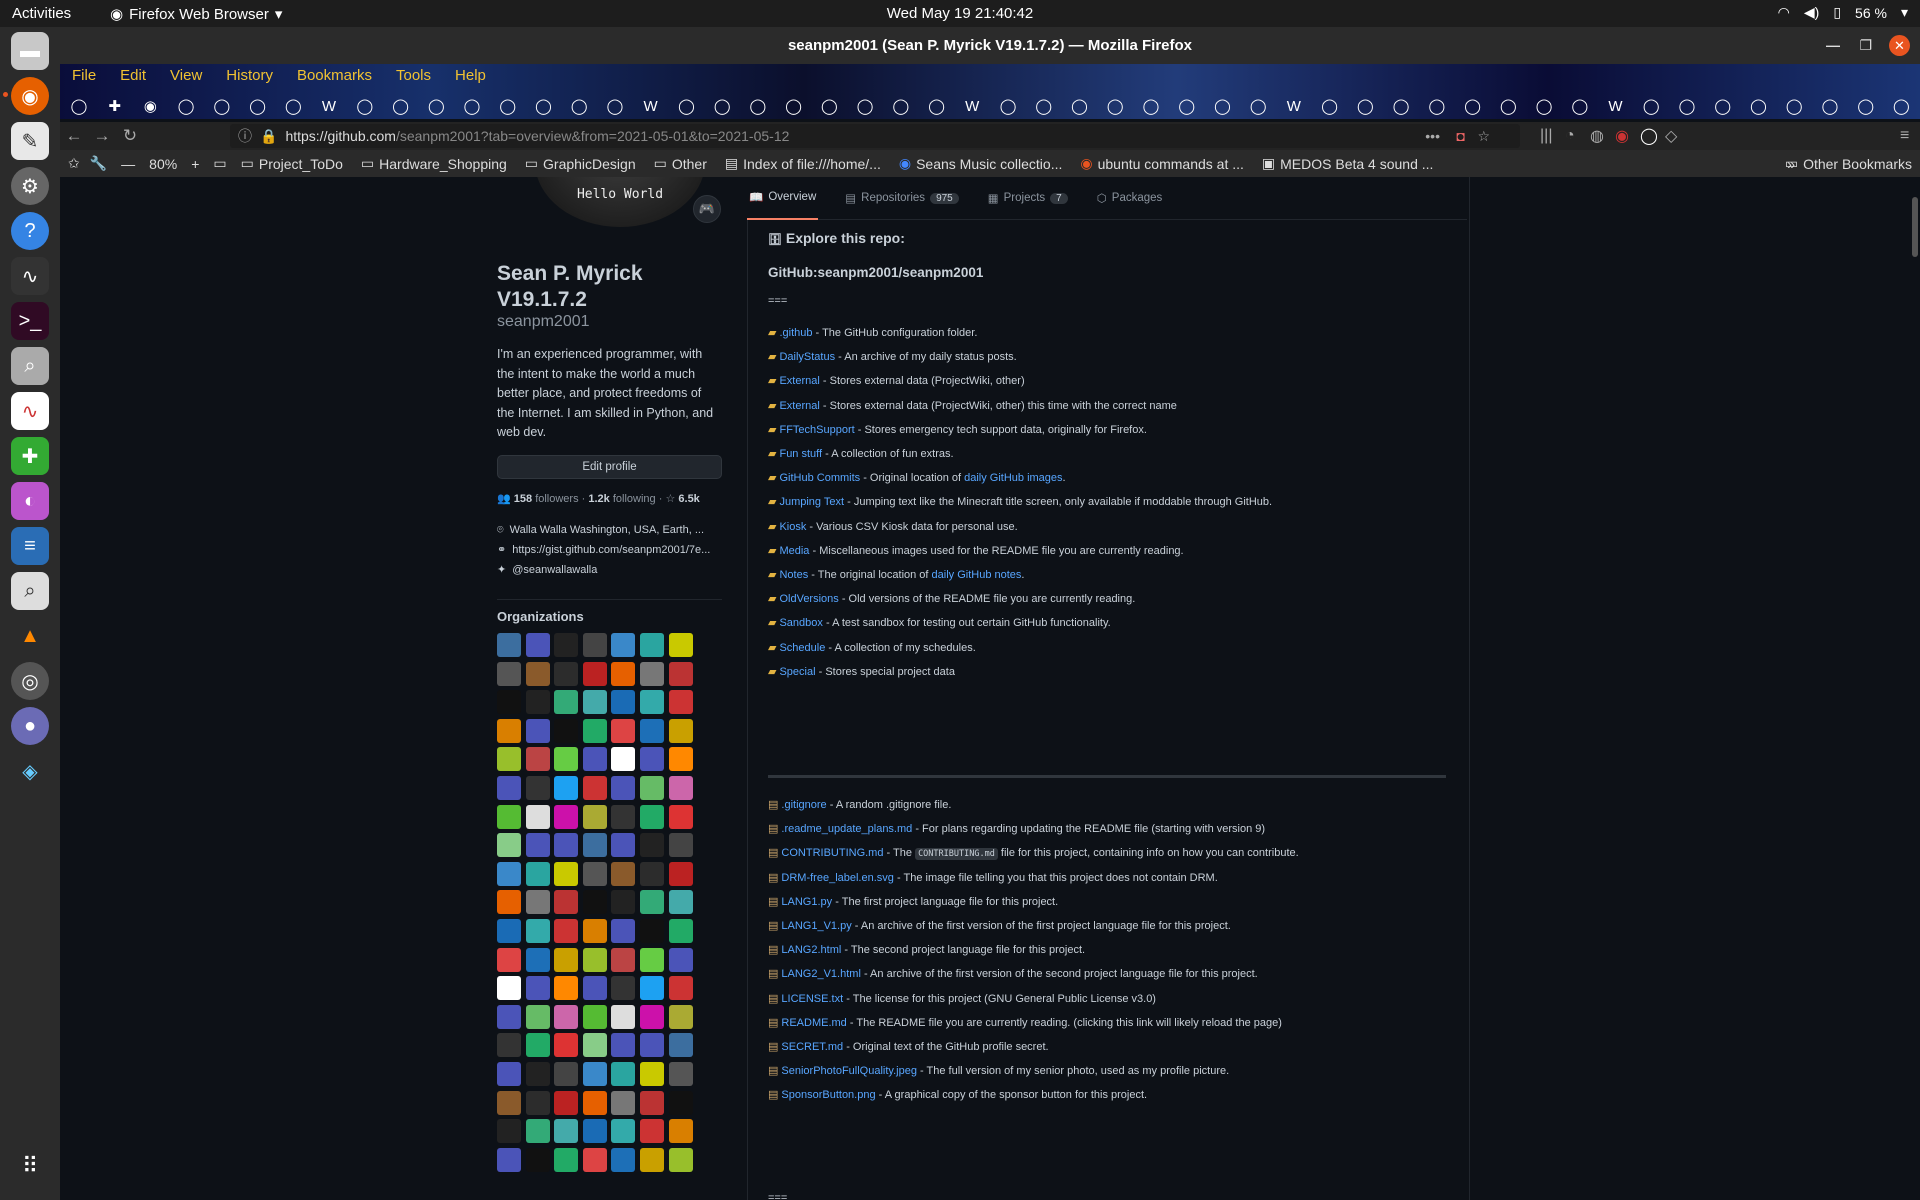  I want to click on app-grid-icon: ⠿, so click(30, 1166).